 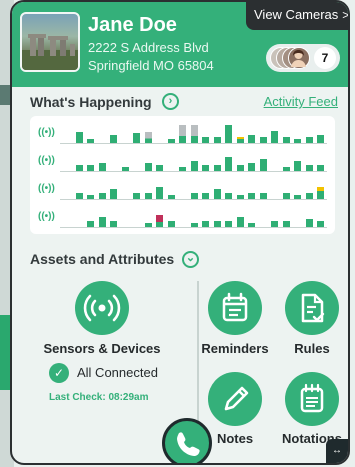 What do you see at coordinates (170, 101) in the screenshot?
I see `chevron-right-circle-icon: ›` at bounding box center [170, 101].